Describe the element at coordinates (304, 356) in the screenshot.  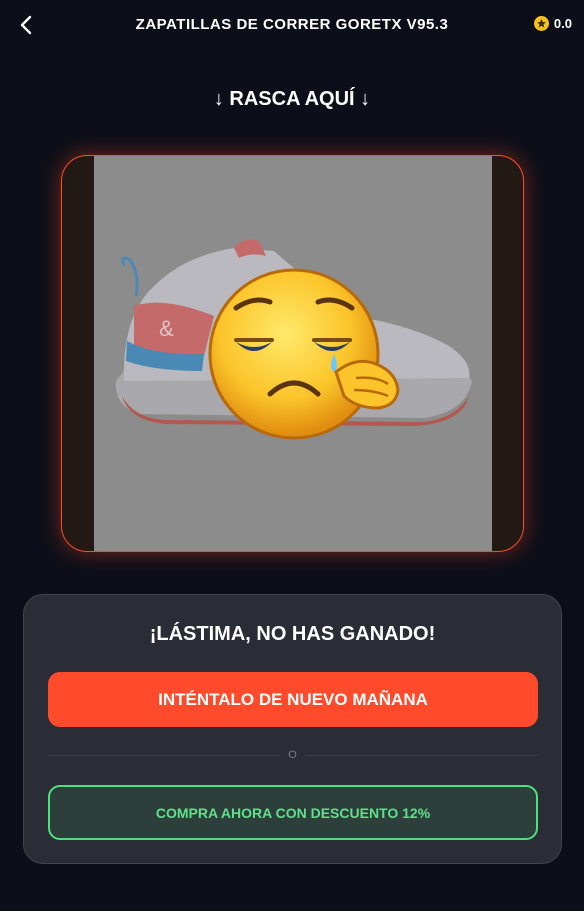
I see `crying-face-icon` at that location.